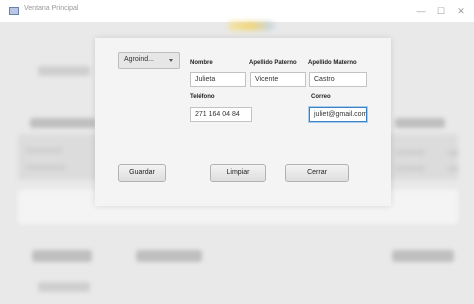  Describe the element at coordinates (202, 97) in the screenshot. I see `telefono-label: Teléfono` at that location.